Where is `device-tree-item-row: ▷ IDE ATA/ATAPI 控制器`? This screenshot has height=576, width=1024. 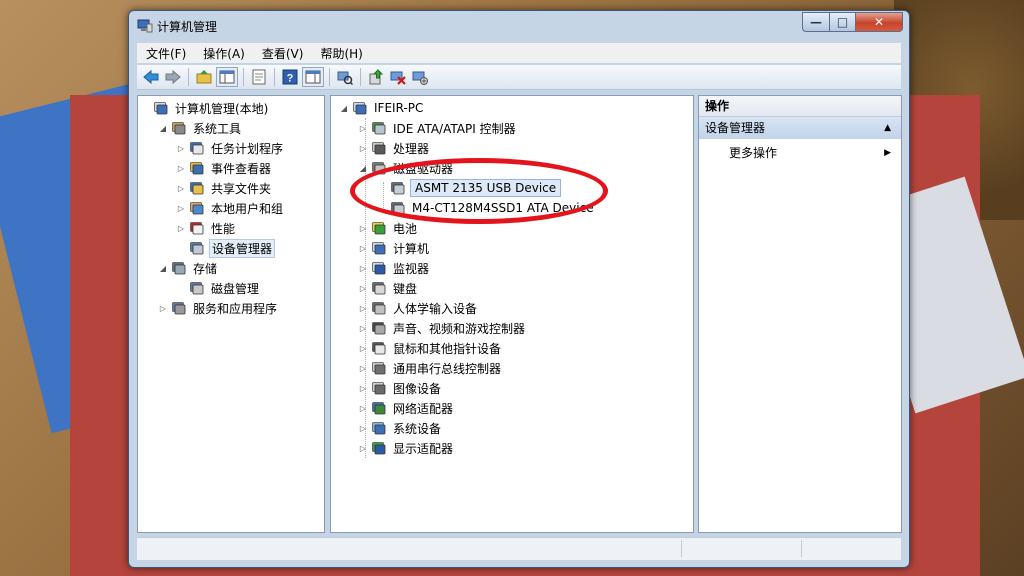
device-tree-item-row: ▷ IDE ATA/ATAPI 控制器 is located at coordinates (438, 128).